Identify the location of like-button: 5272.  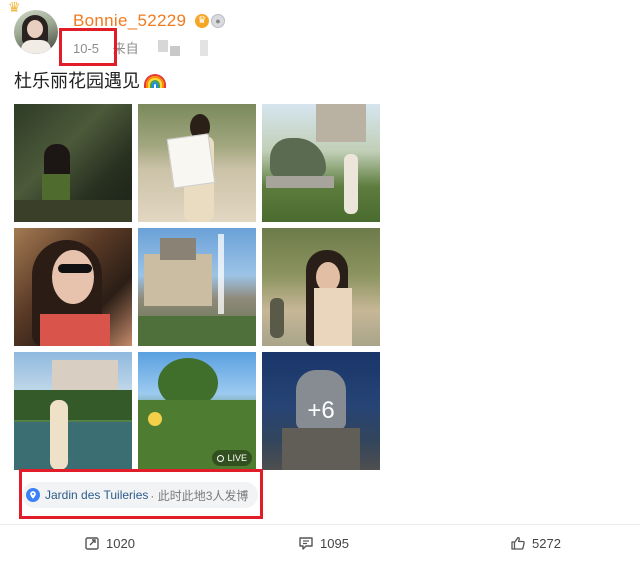
(535, 543).